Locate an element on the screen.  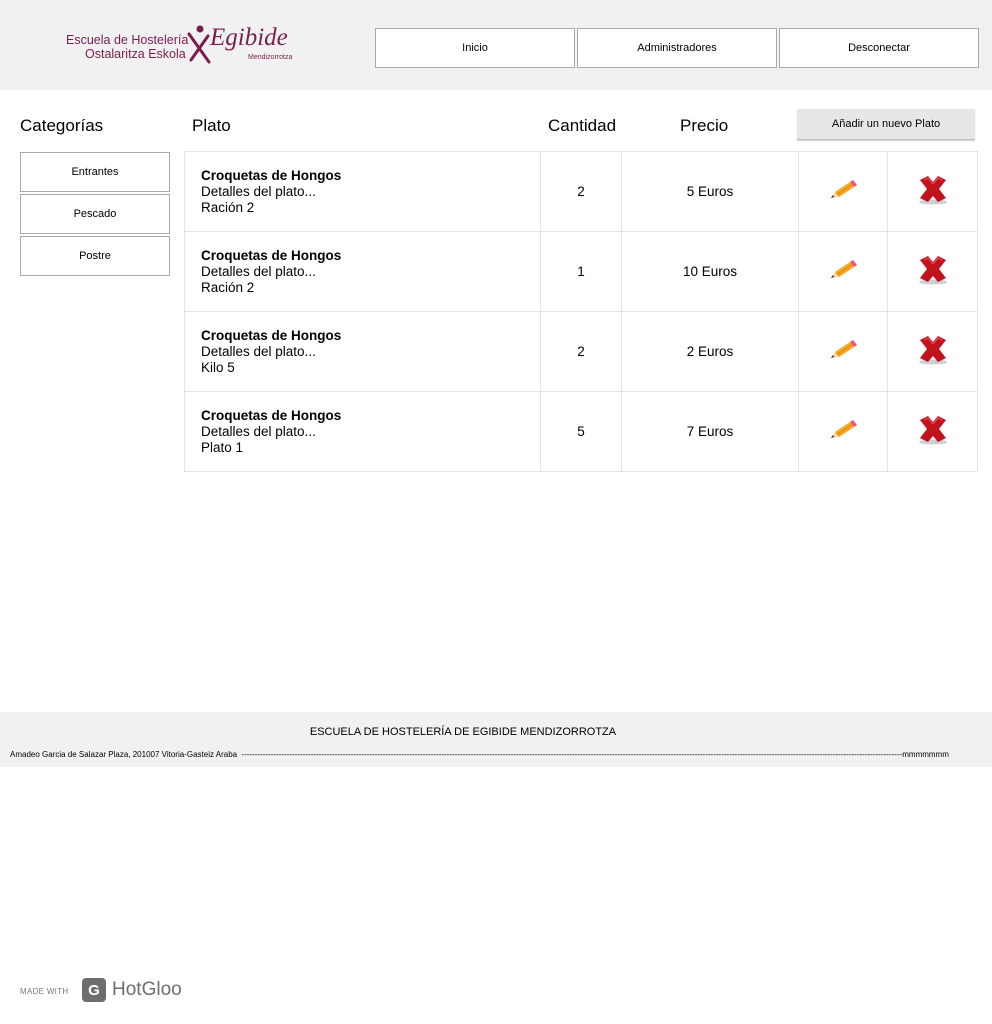
category-pescado: Pescado is located at coordinates (95, 214).